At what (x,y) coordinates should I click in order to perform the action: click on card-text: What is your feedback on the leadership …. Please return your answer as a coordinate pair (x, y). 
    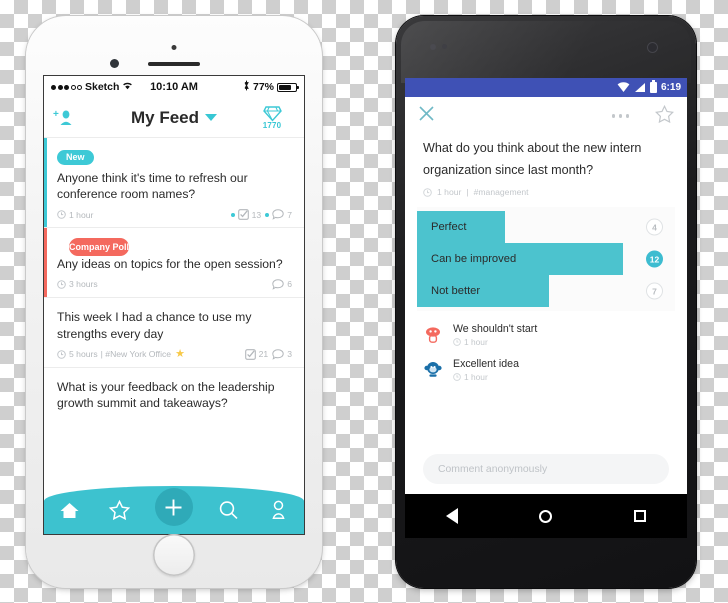
    Looking at the image, I should click on (166, 395).